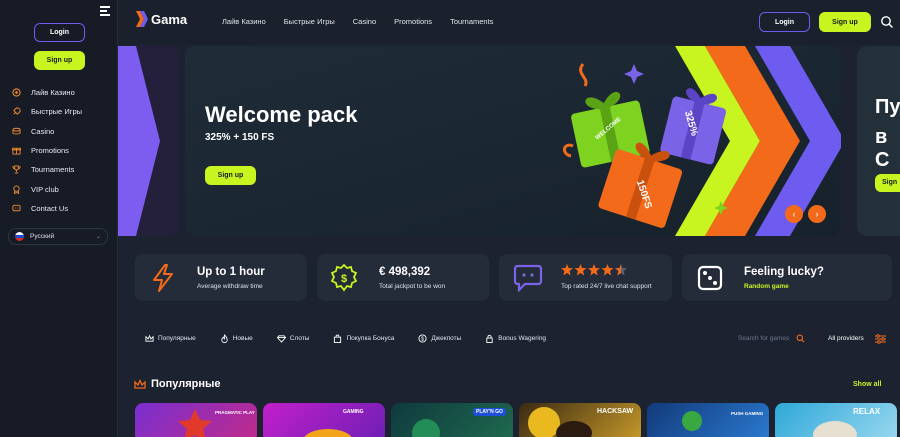 The image size is (900, 437). I want to click on star-rating, so click(594, 270).